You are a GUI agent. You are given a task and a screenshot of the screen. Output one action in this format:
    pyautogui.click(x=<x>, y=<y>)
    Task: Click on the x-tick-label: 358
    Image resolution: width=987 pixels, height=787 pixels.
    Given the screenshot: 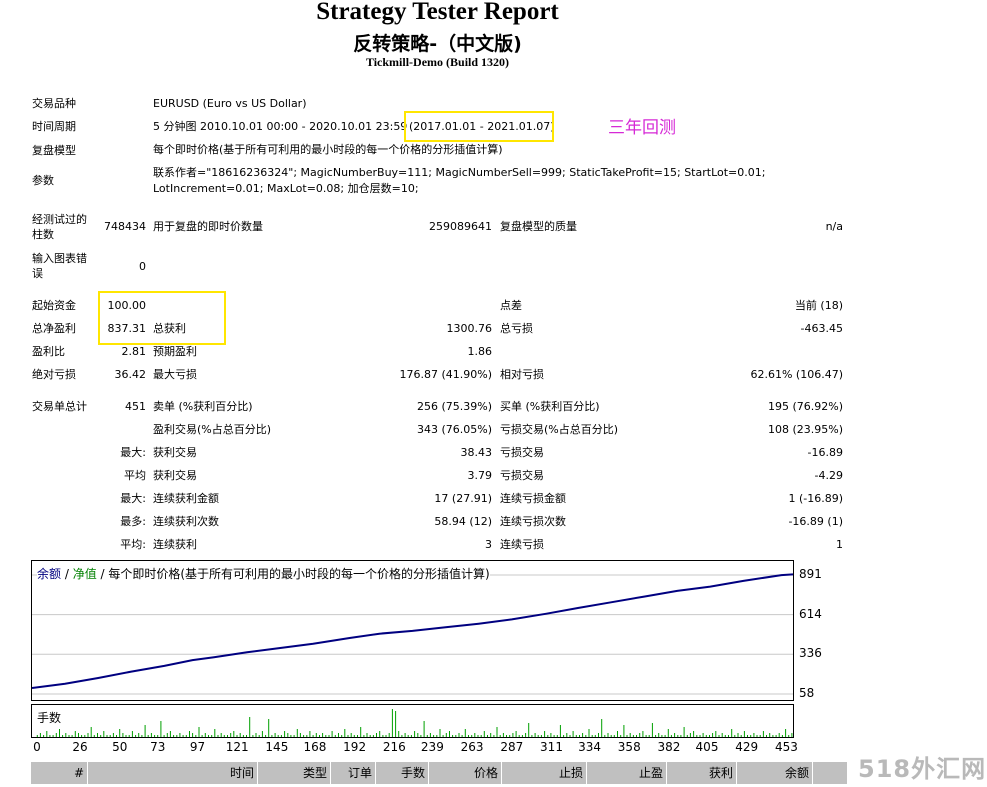 What is the action you would take?
    pyautogui.click(x=629, y=747)
    